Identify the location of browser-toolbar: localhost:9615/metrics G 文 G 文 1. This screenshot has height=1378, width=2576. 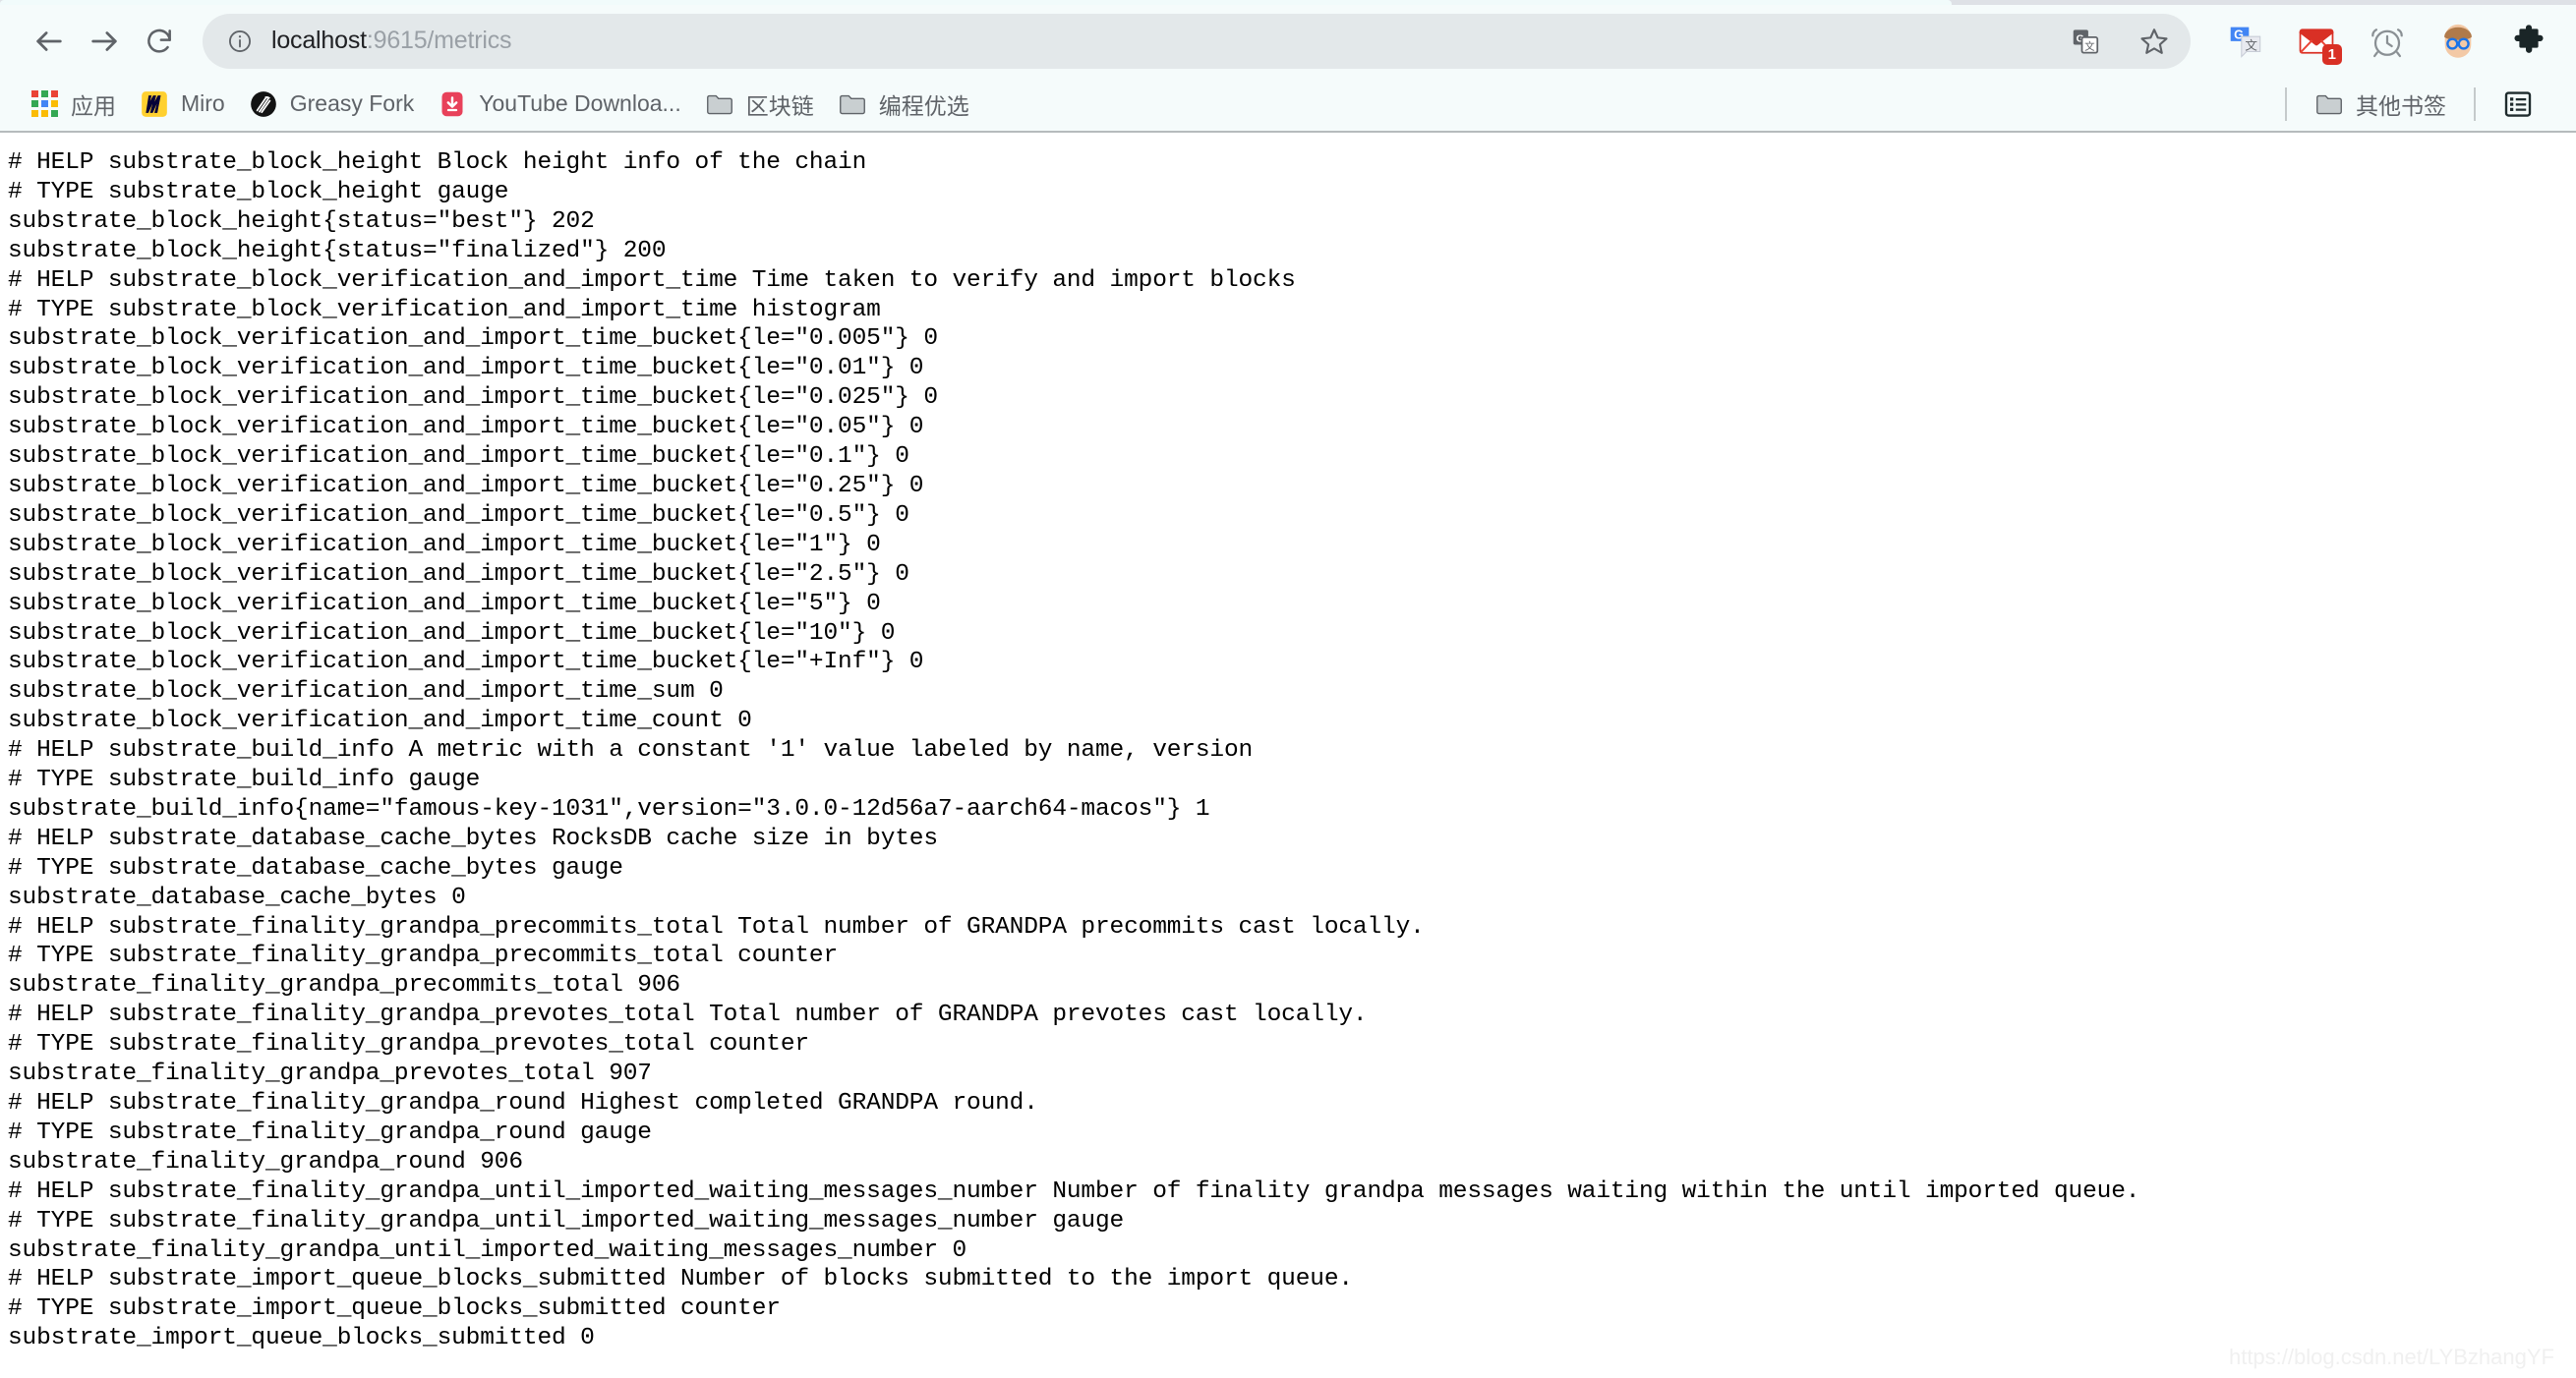
(1288, 41).